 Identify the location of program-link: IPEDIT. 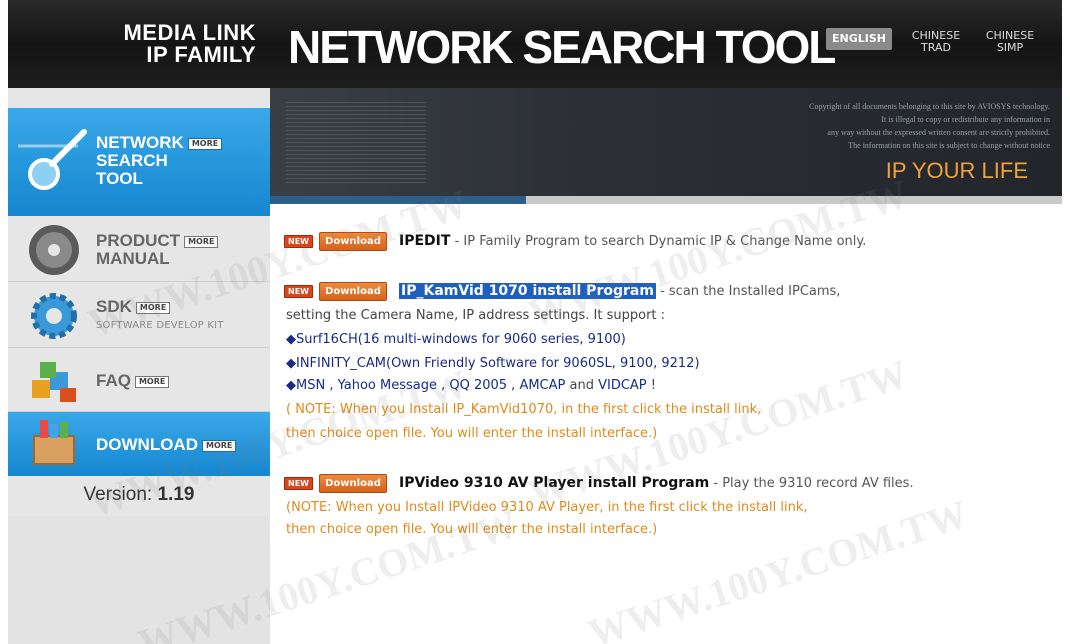
(424, 241).